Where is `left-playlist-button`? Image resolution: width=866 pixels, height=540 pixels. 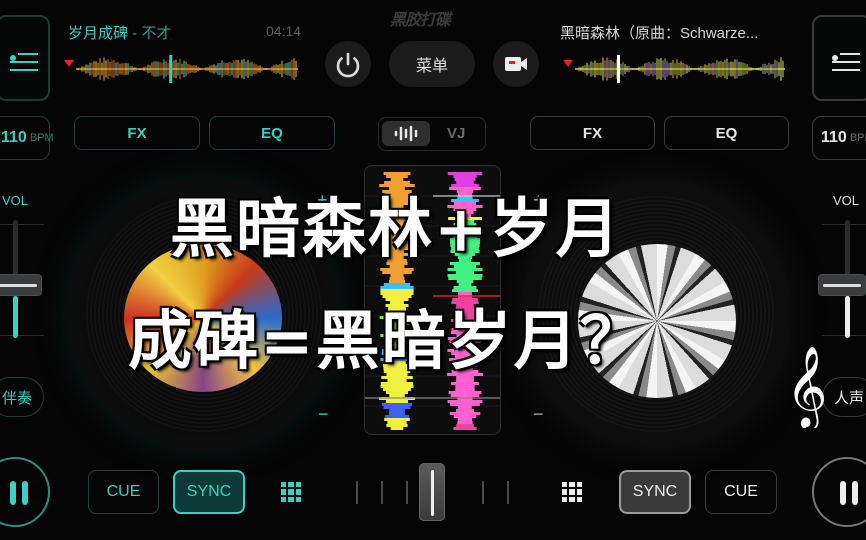
left-playlist-button is located at coordinates (25, 58).